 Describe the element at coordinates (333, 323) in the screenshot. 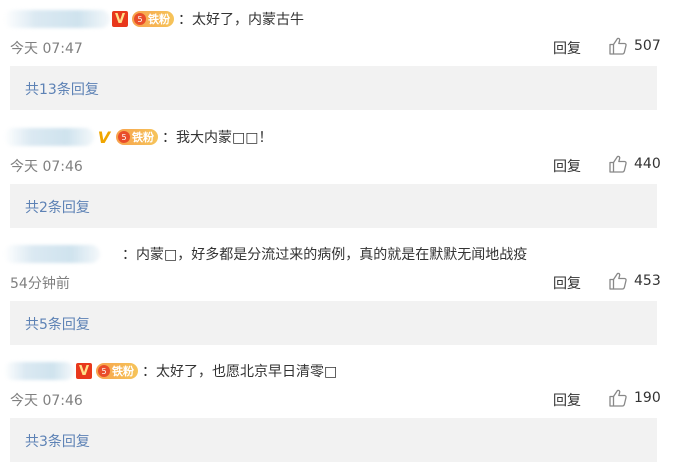

I see `replies-panel: 共5条回复` at that location.